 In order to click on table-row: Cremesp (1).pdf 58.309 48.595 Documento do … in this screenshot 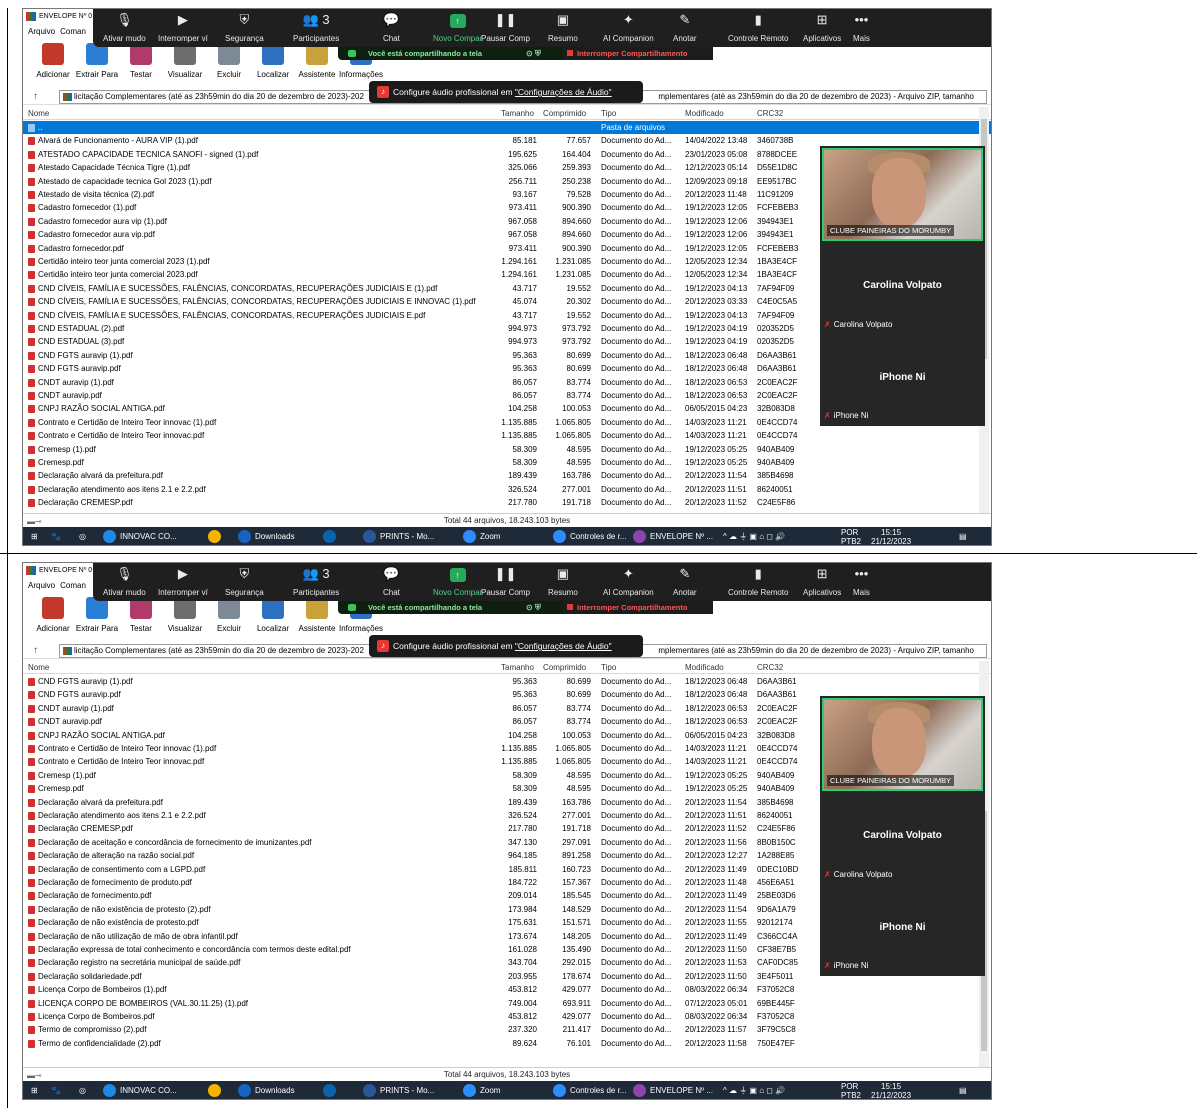, I will do `click(507, 449)`.